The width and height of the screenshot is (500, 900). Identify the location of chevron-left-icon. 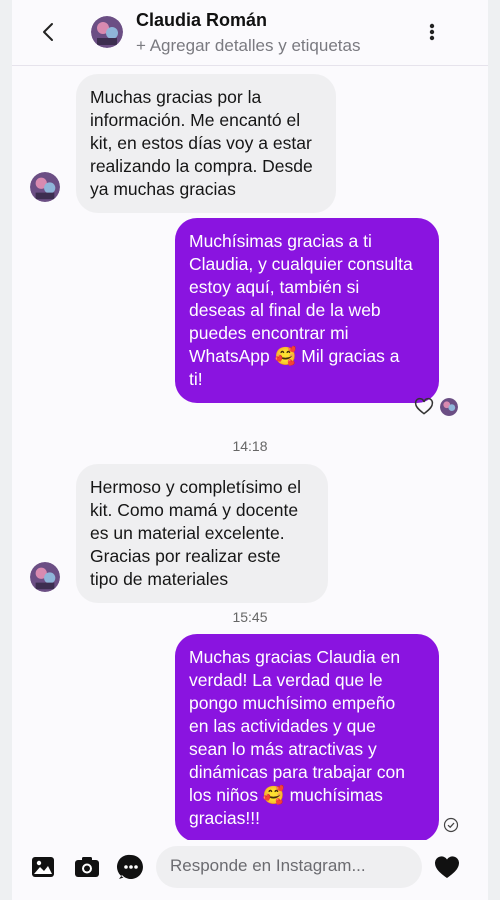
(48, 32).